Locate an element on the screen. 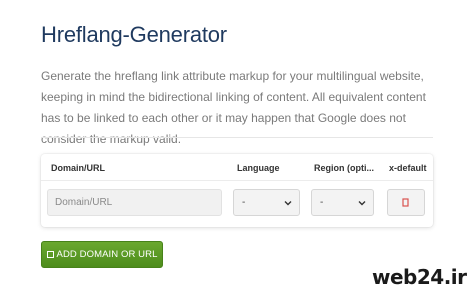 This screenshot has width=474, height=290. watermark-logo: web24.ir is located at coordinates (423, 276).